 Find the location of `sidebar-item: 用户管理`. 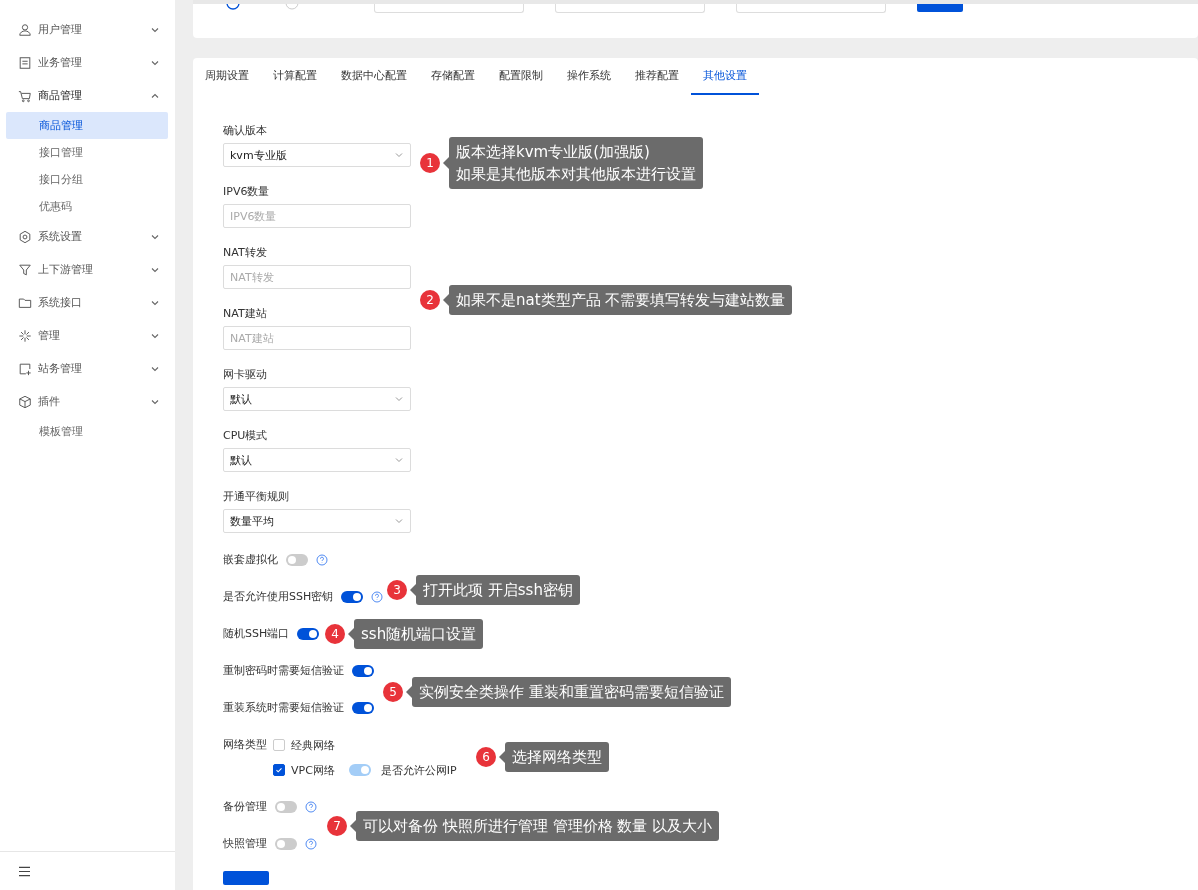

sidebar-item: 用户管理 is located at coordinates (87, 29).